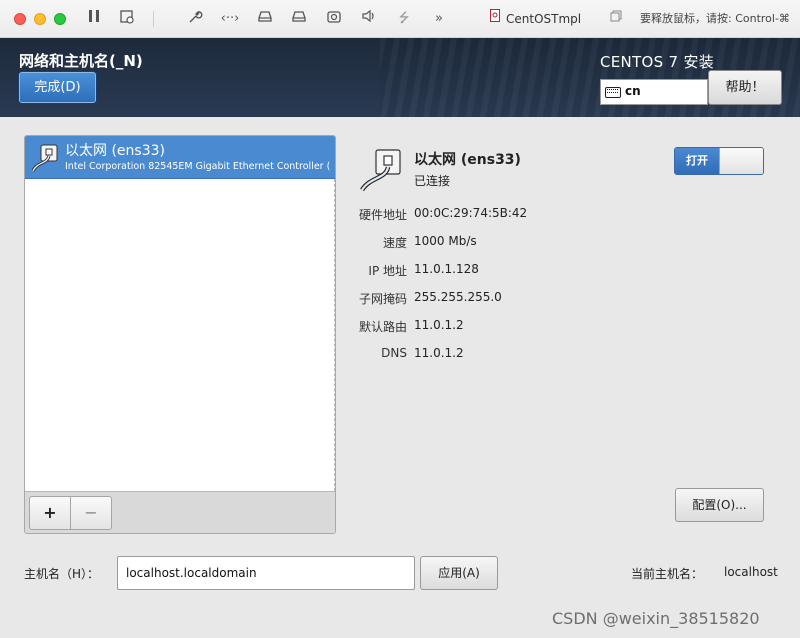 The image size is (800, 638). What do you see at coordinates (266, 573) in the screenshot?
I see `hostname-input` at bounding box center [266, 573].